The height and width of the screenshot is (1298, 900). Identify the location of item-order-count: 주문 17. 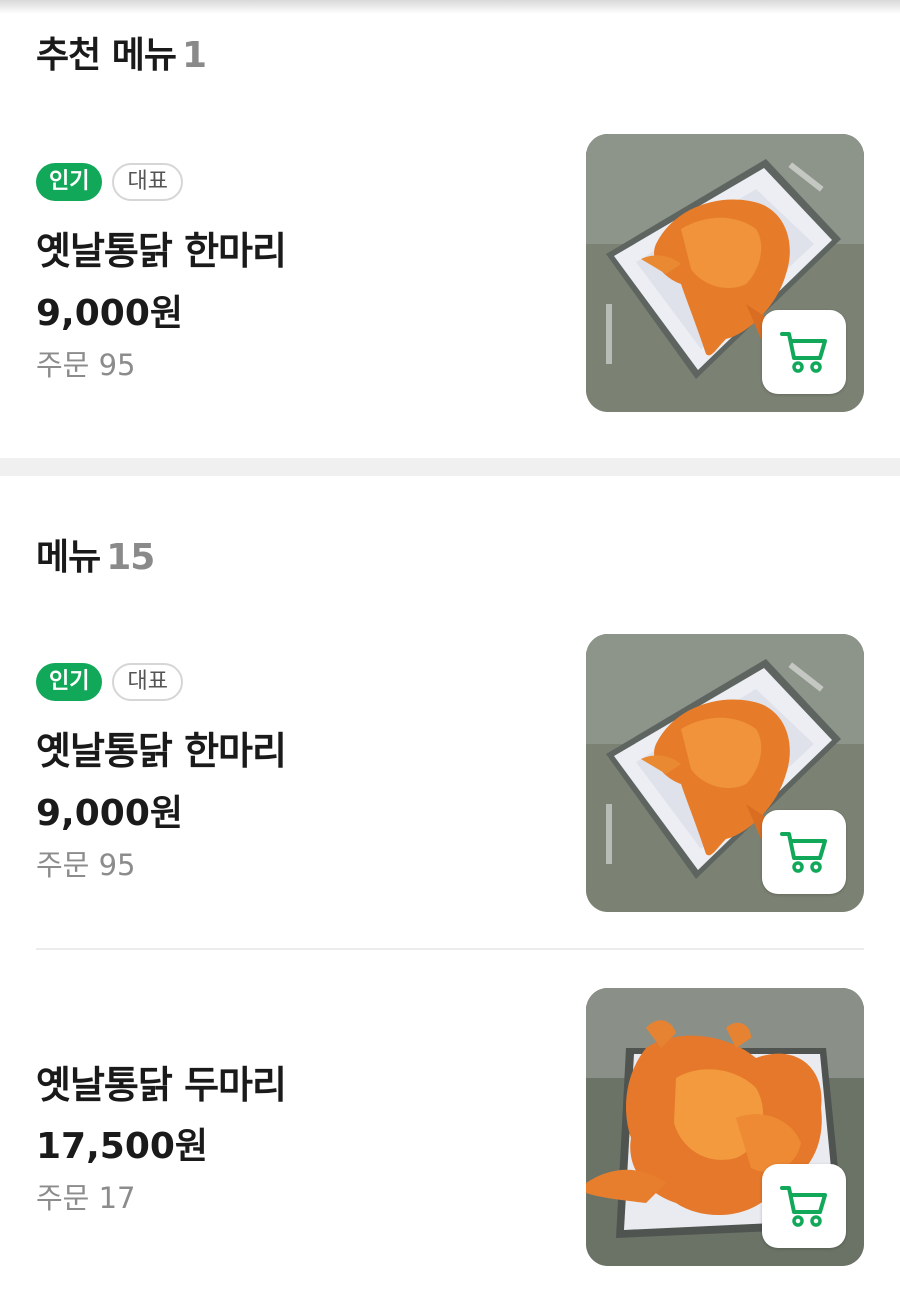
(86, 1198).